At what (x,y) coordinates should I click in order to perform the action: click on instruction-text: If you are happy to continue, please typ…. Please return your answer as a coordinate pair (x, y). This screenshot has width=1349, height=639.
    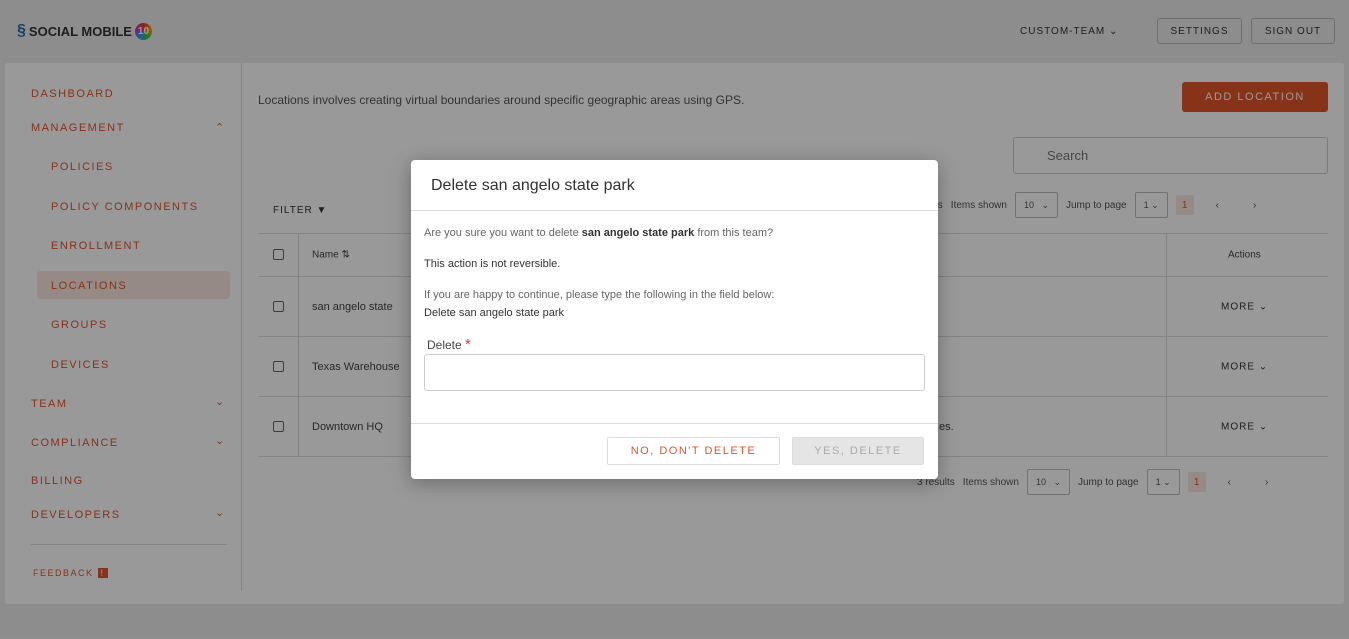
    Looking at the image, I should click on (599, 295).